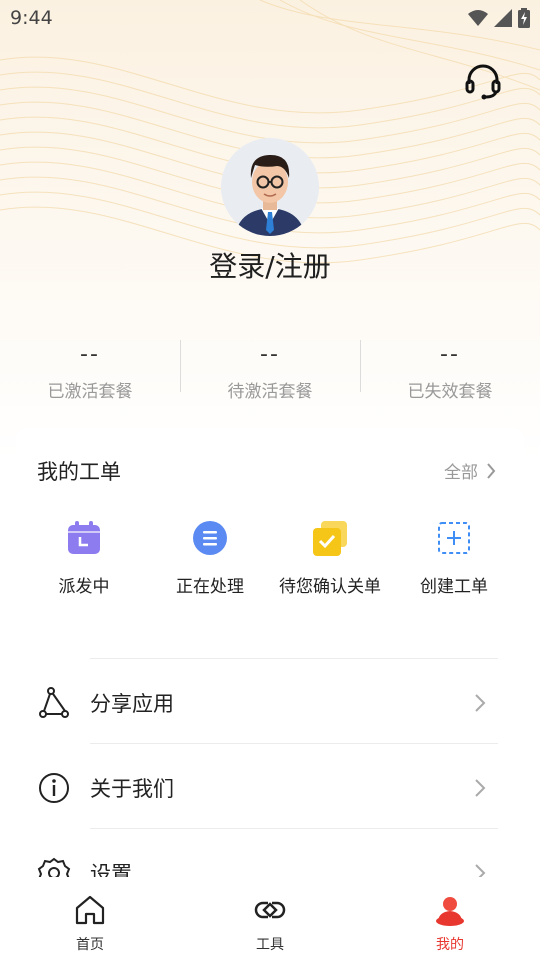  I want to click on tab-tools: 工具, so click(270, 915).